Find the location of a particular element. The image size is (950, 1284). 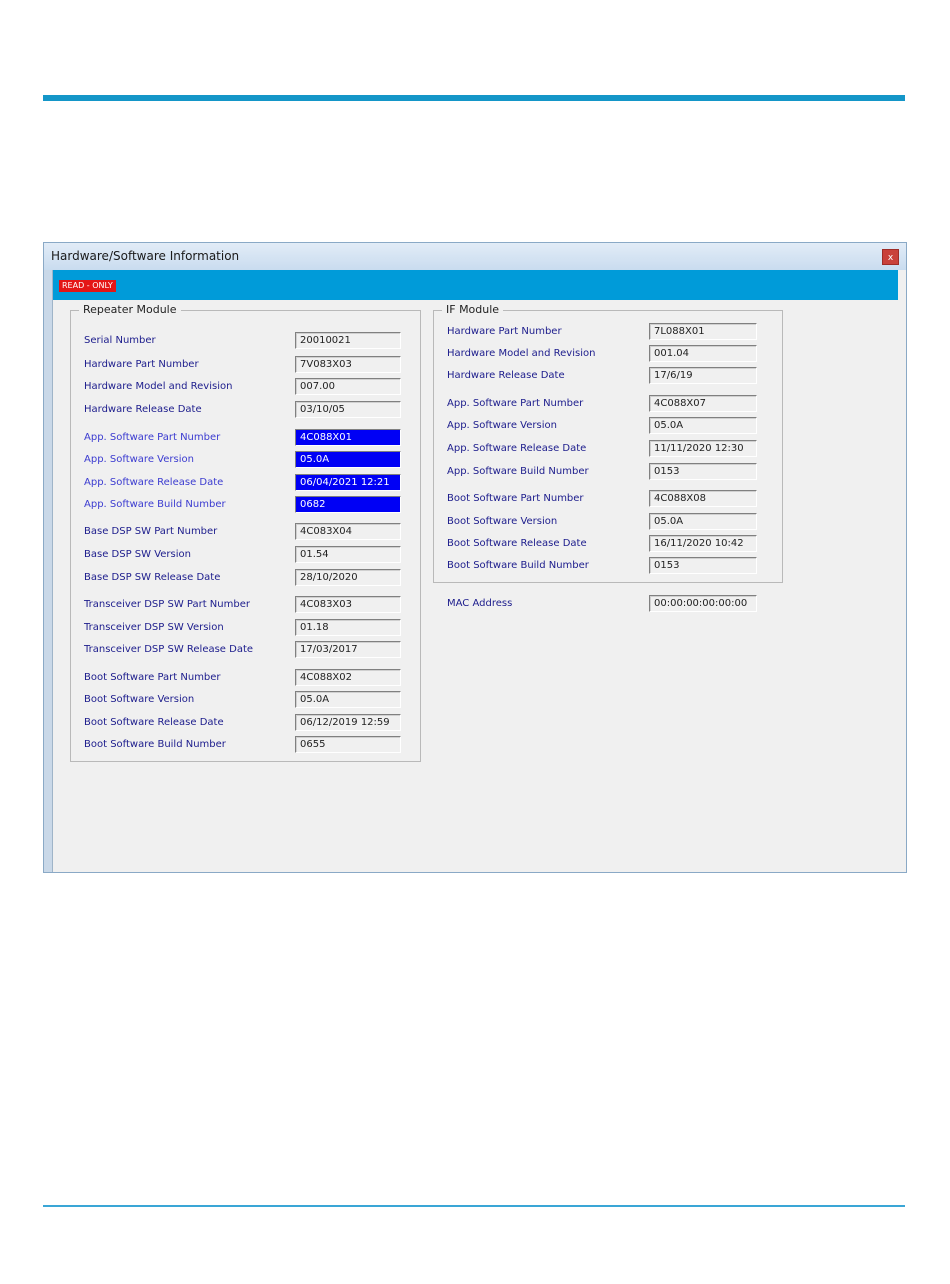

if-app-software-version-field: 05.0A is located at coordinates (703, 425).